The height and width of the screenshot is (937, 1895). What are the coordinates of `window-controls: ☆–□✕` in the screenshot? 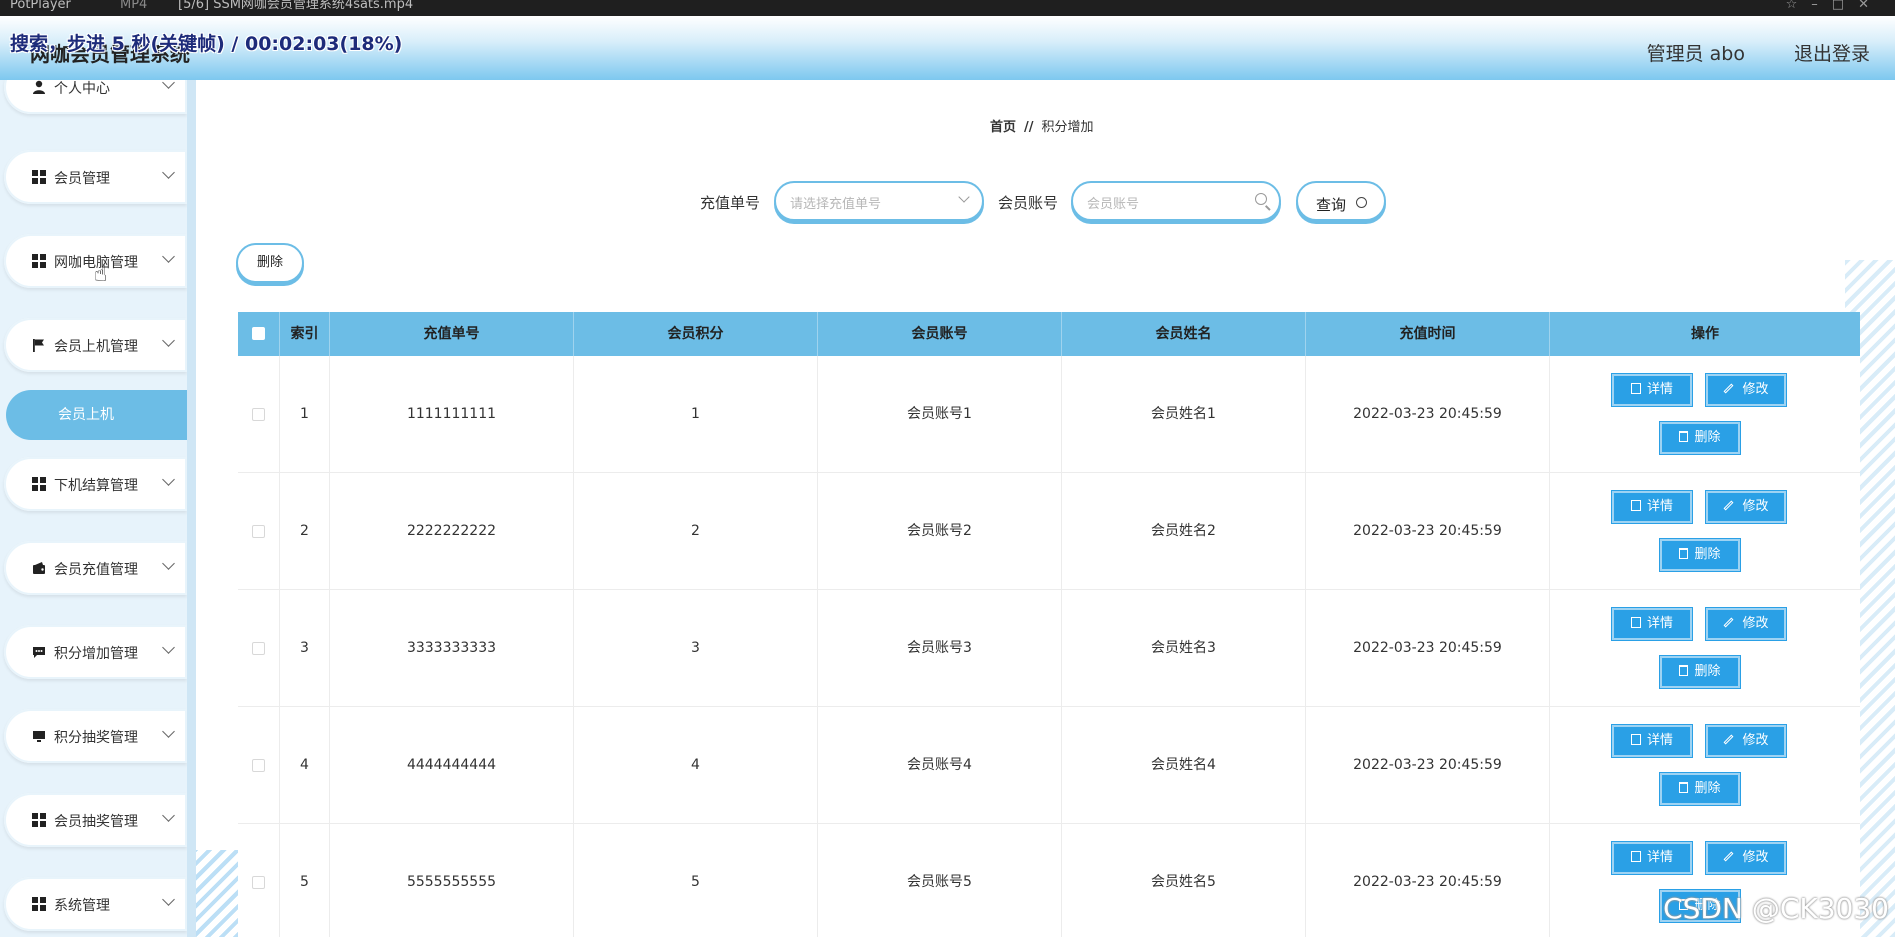 It's located at (1834, 6).